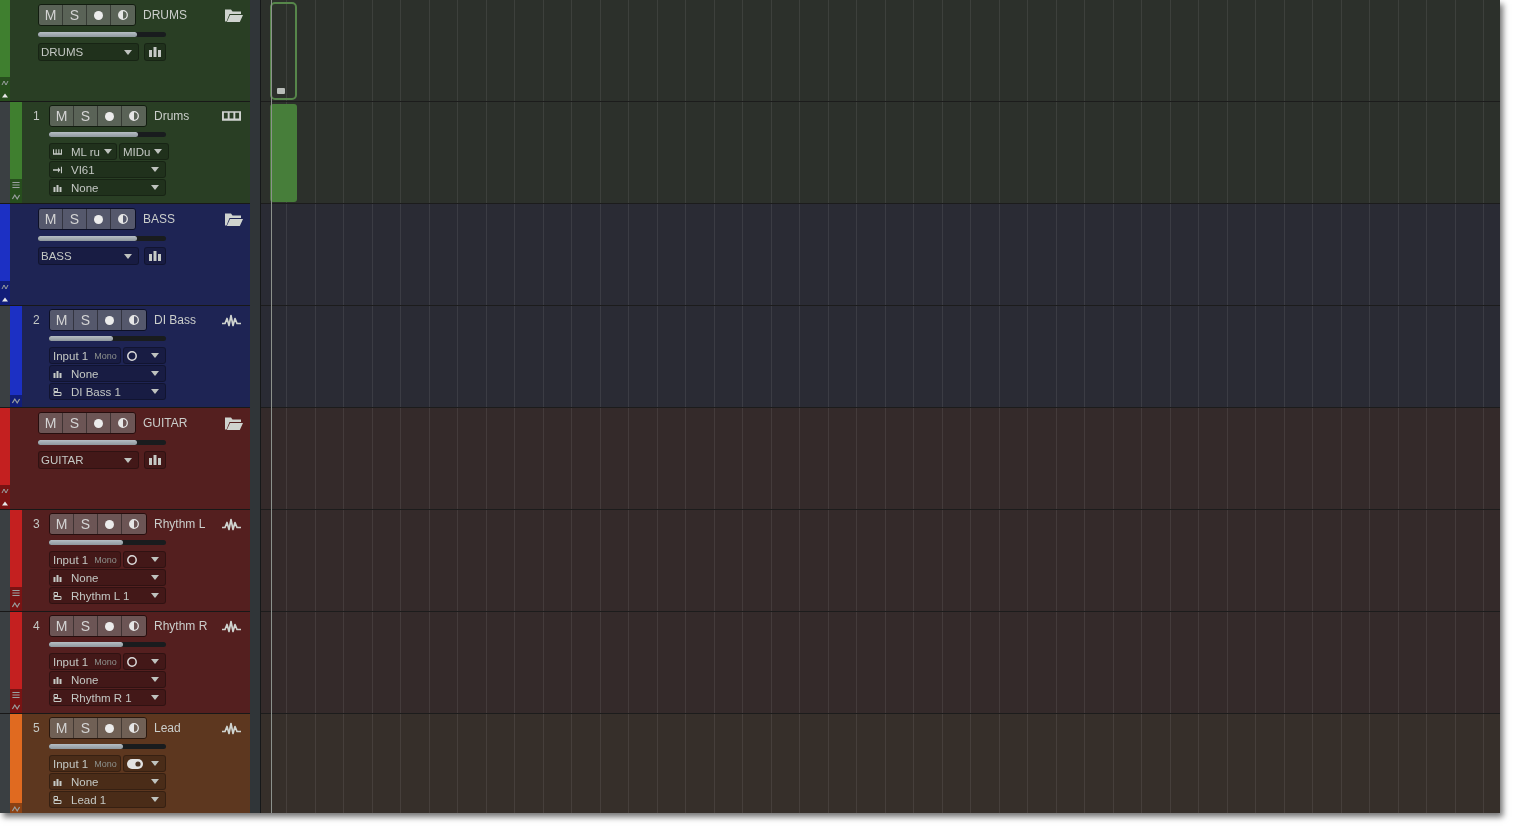 Image resolution: width=1517 pixels, height=831 pixels. Describe the element at coordinates (83, 151) in the screenshot. I see `midi-input-dropdown: ML ru` at that location.